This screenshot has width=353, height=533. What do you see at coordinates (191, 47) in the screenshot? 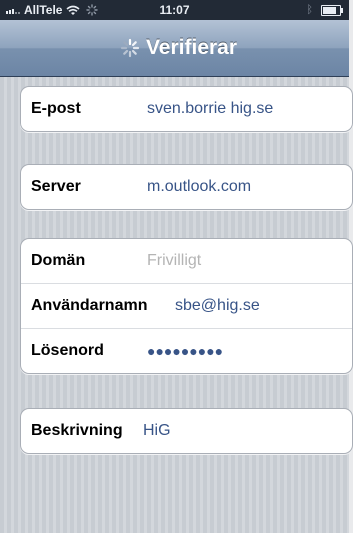
I see `nav-title: Verifierar` at bounding box center [191, 47].